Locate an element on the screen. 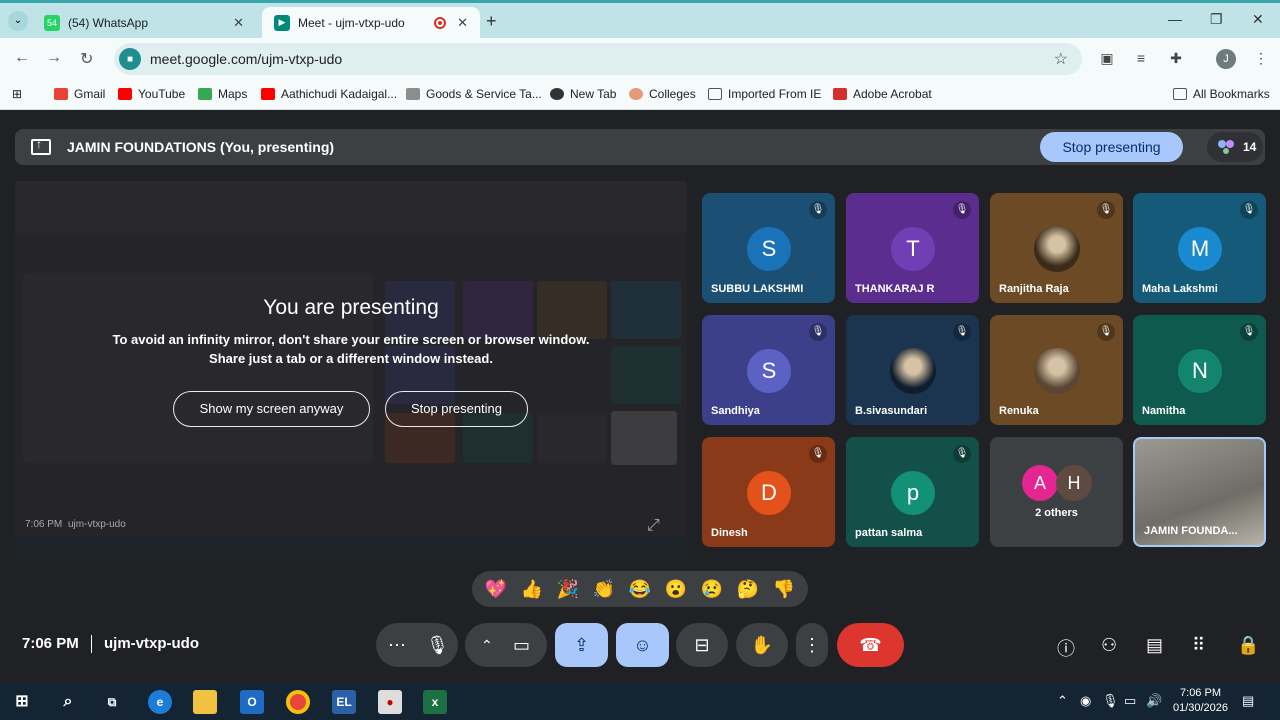  bookmark-star-icon: ☆ is located at coordinates (1061, 59).